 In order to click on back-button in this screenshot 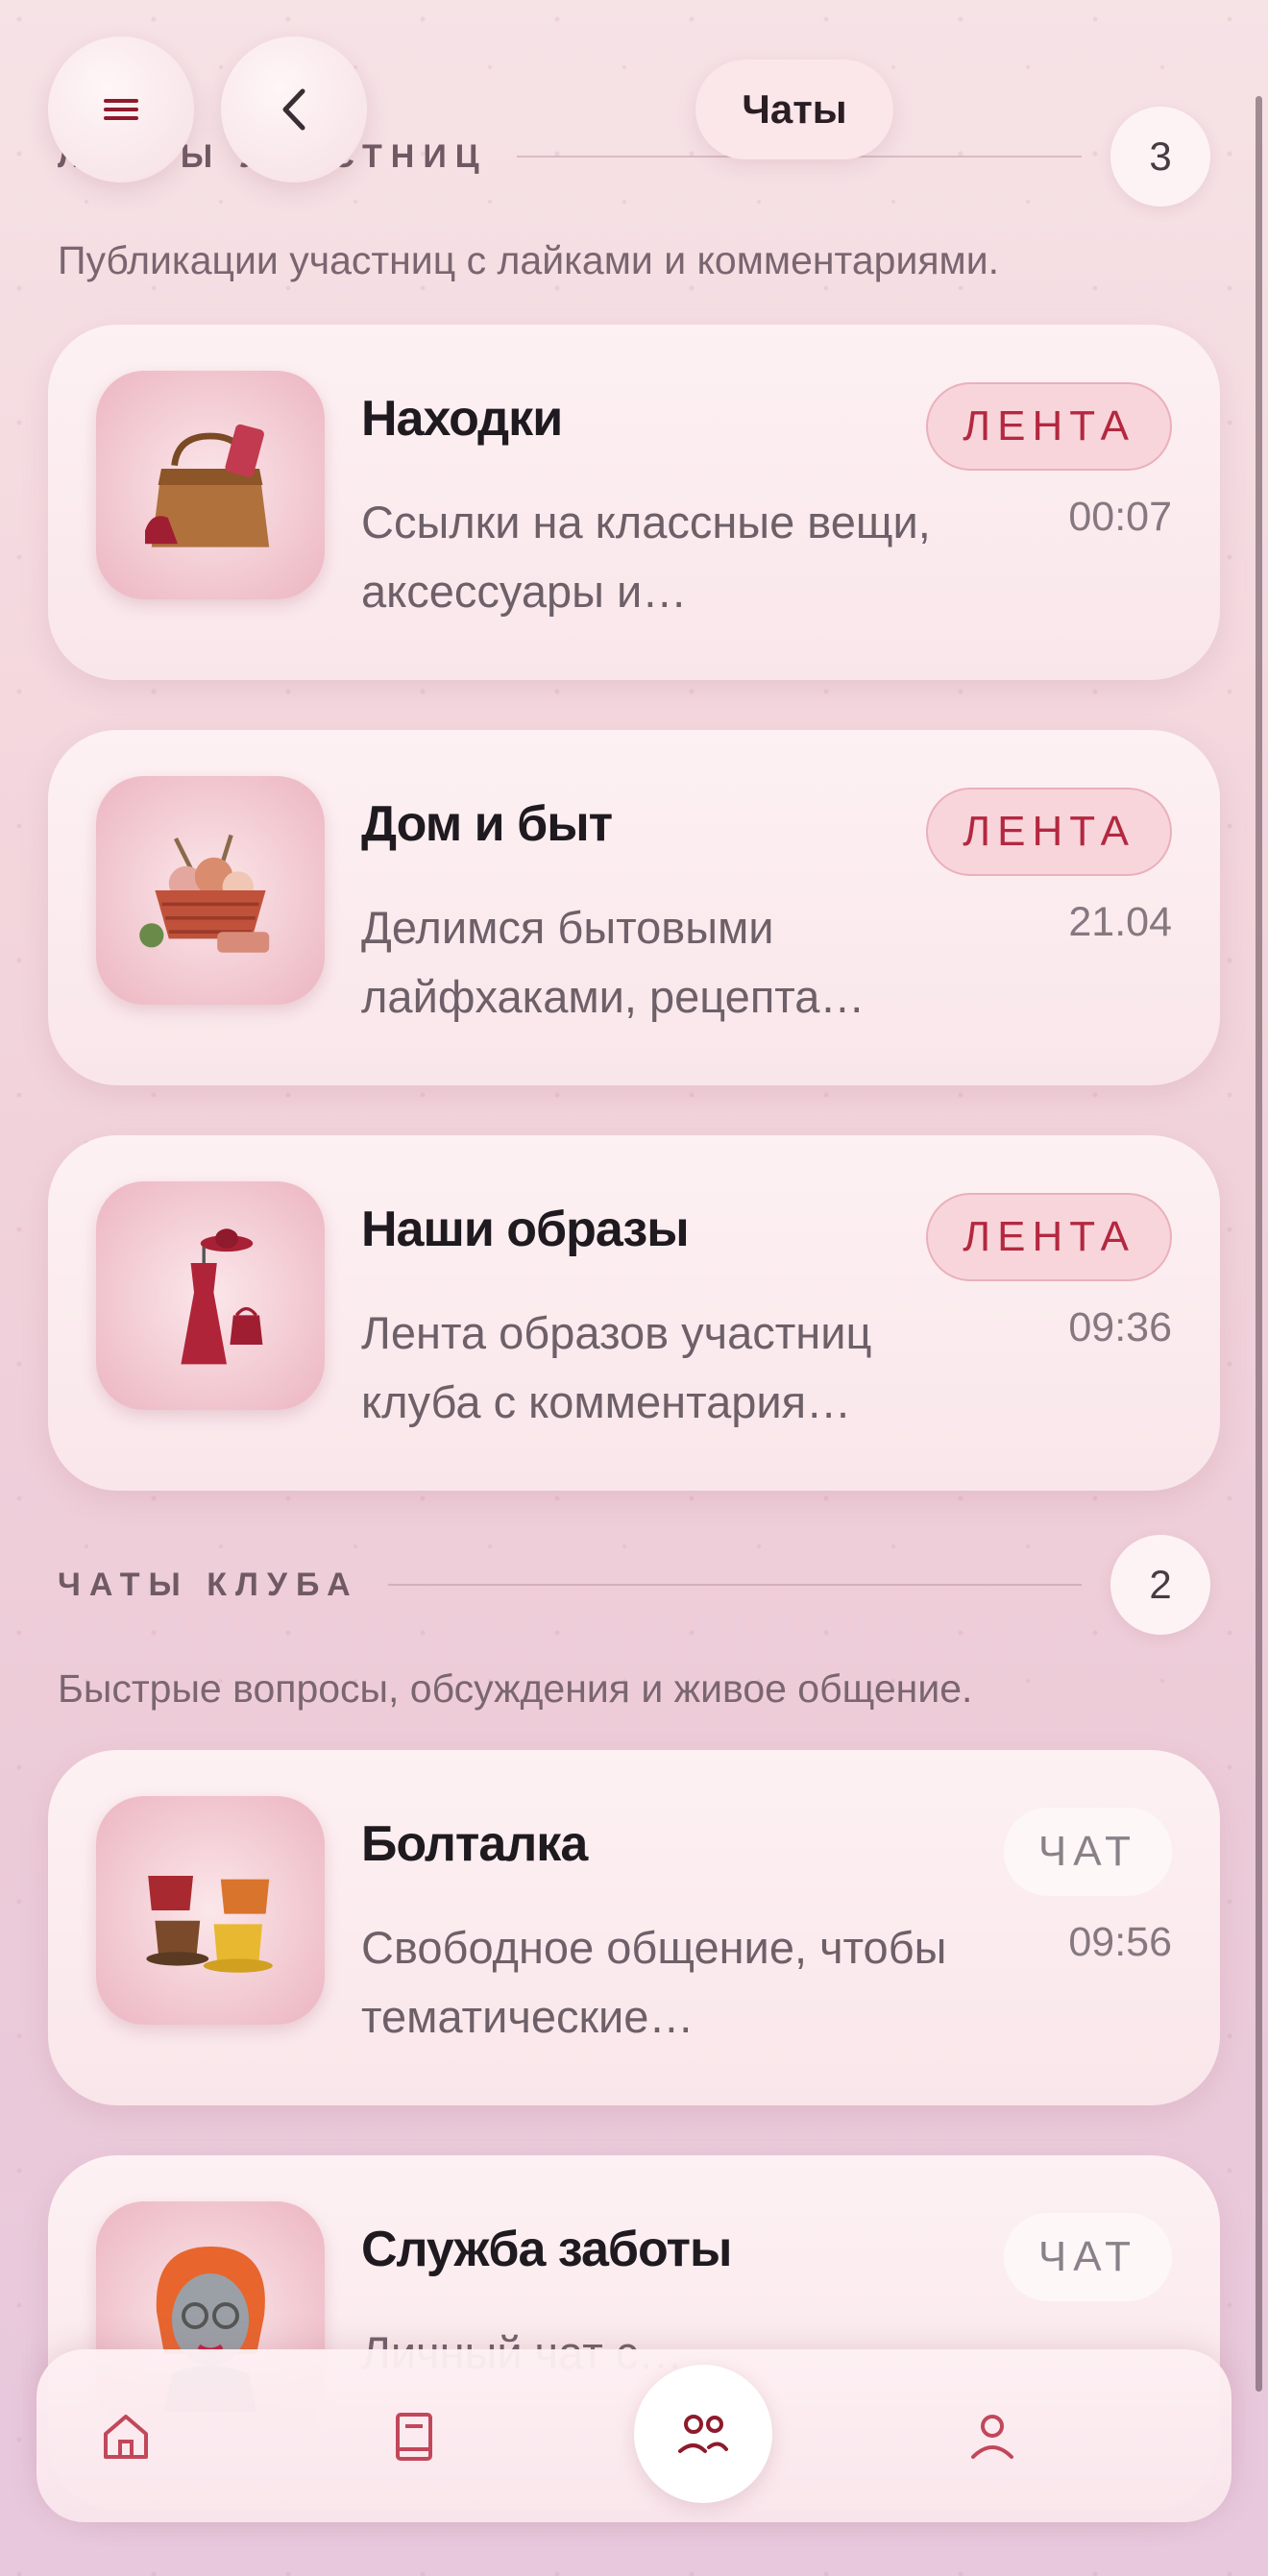, I will do `click(294, 109)`.